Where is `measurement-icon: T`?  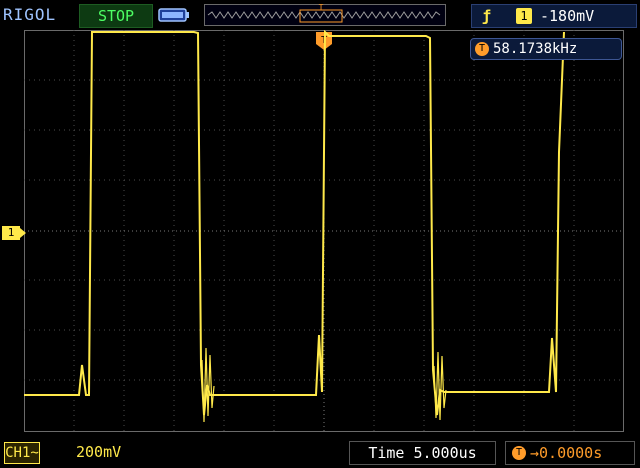
measurement-icon: T is located at coordinates (482, 49).